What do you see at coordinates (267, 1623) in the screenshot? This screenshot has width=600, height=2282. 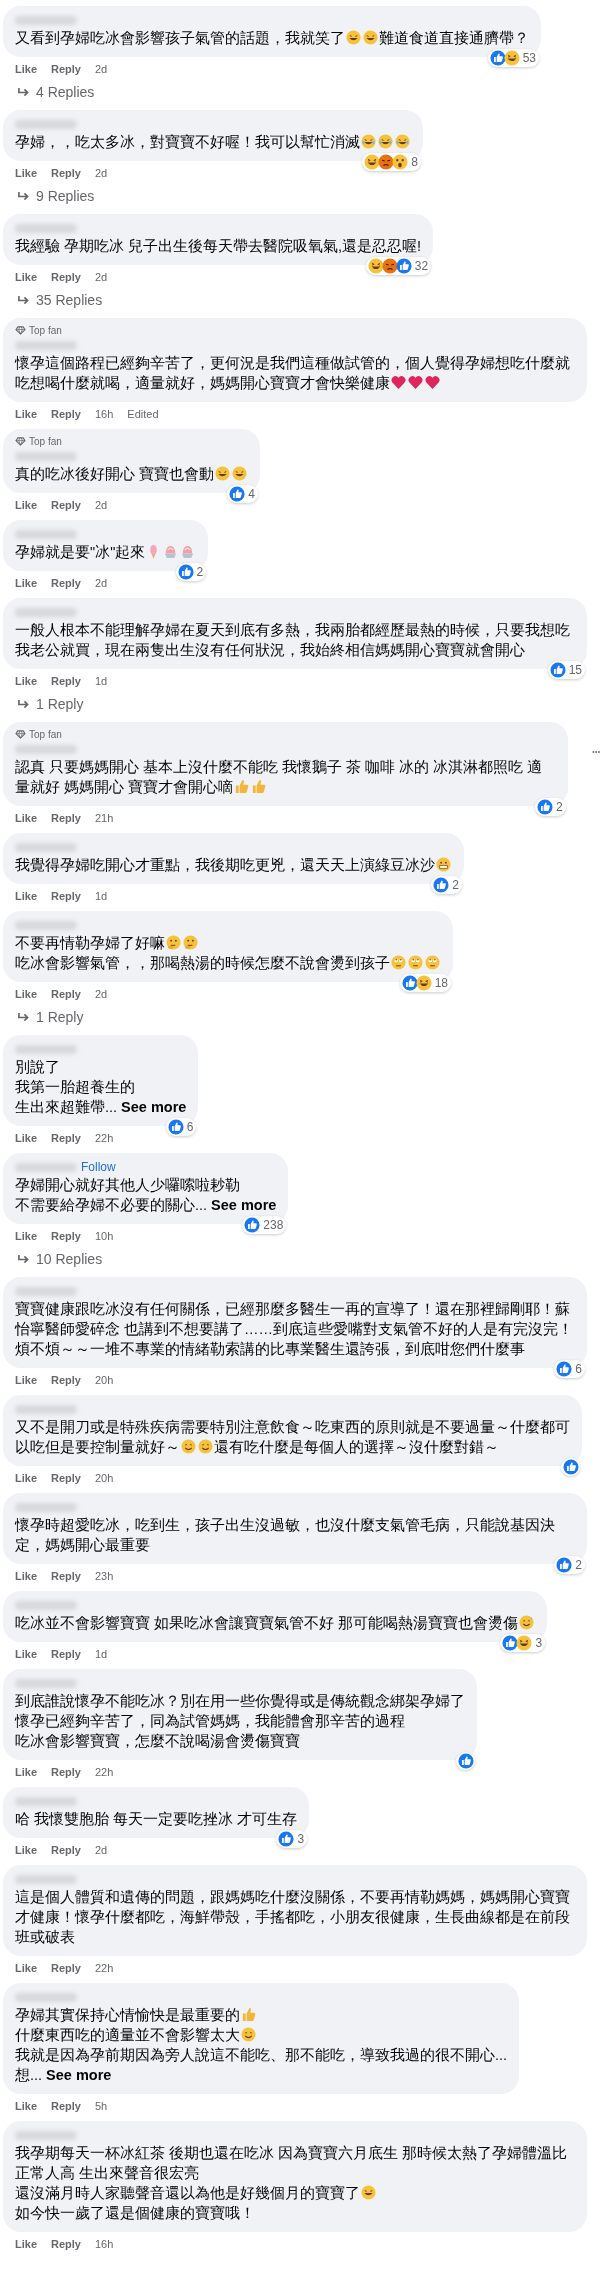 I see `comment-text: 吃冰並不會影響寶寶 如果吃冰會讓寶寶氣管不好 那可能喝熱湯寶寶也會燙傷` at bounding box center [267, 1623].